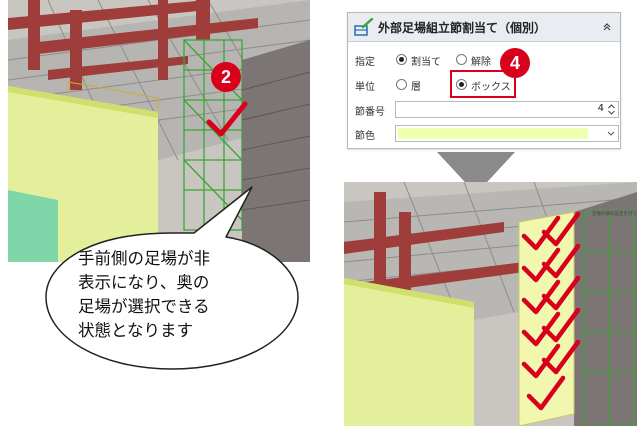  Describe the element at coordinates (227, 119) in the screenshot. I see `checkmark-icon` at that location.